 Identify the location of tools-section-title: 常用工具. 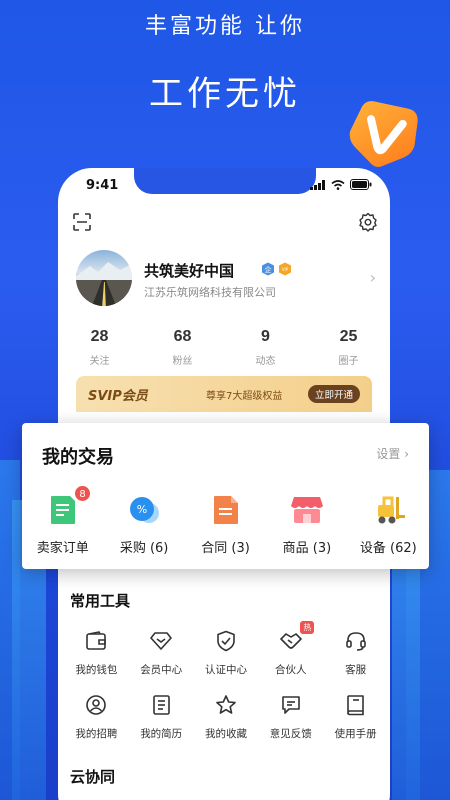
(100, 601).